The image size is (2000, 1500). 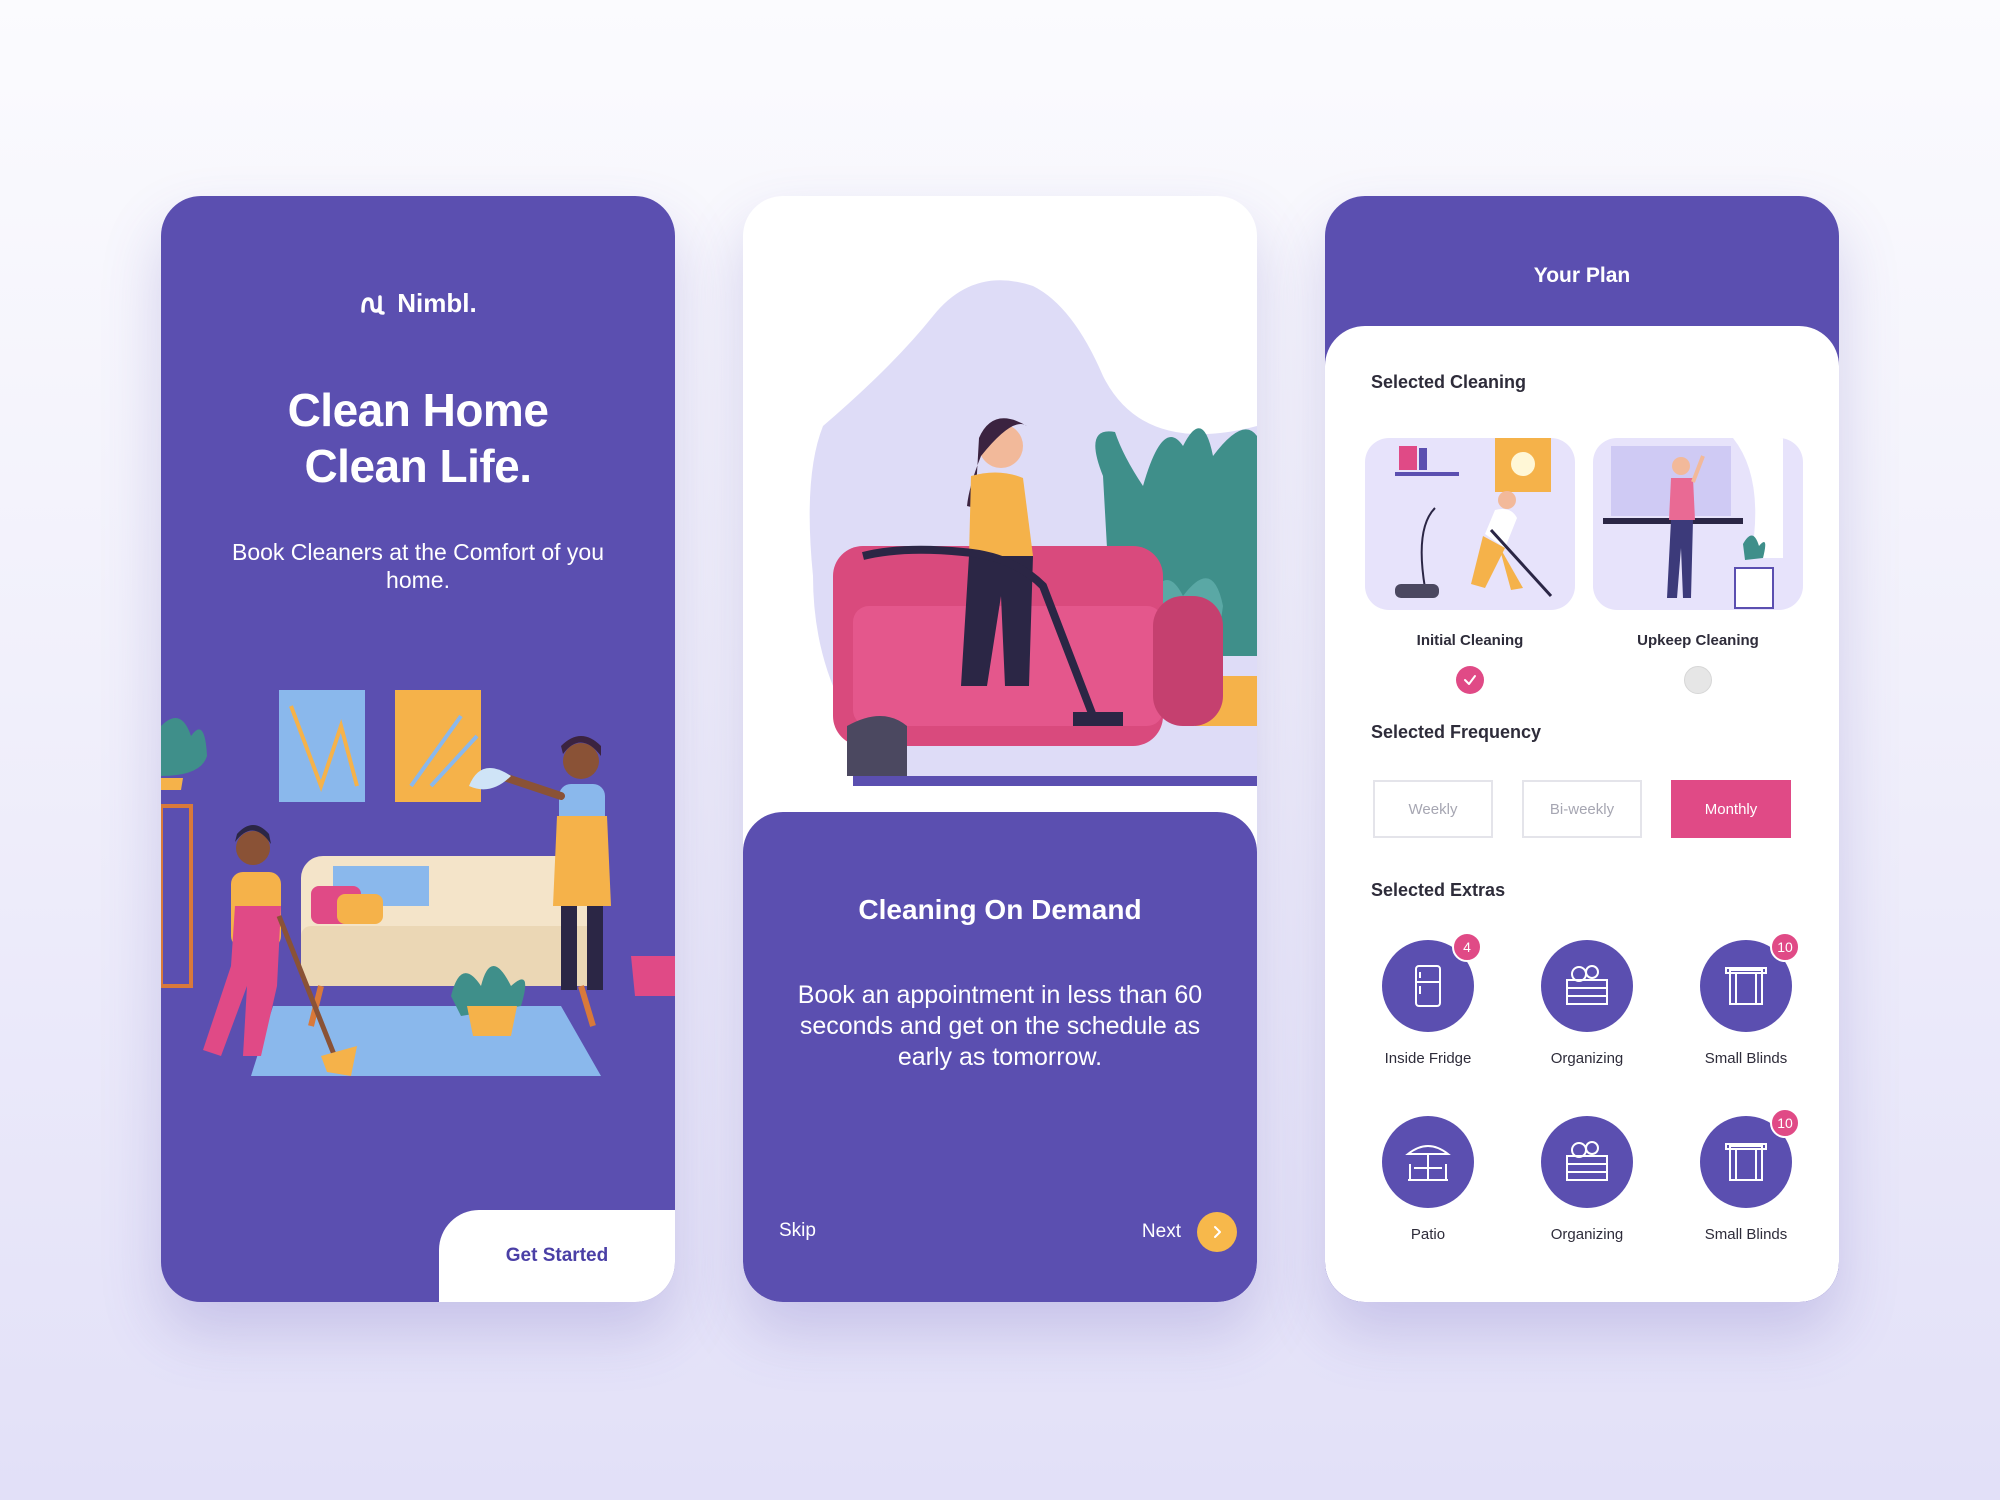 I want to click on initial-cleaning-radio, so click(x=1470, y=680).